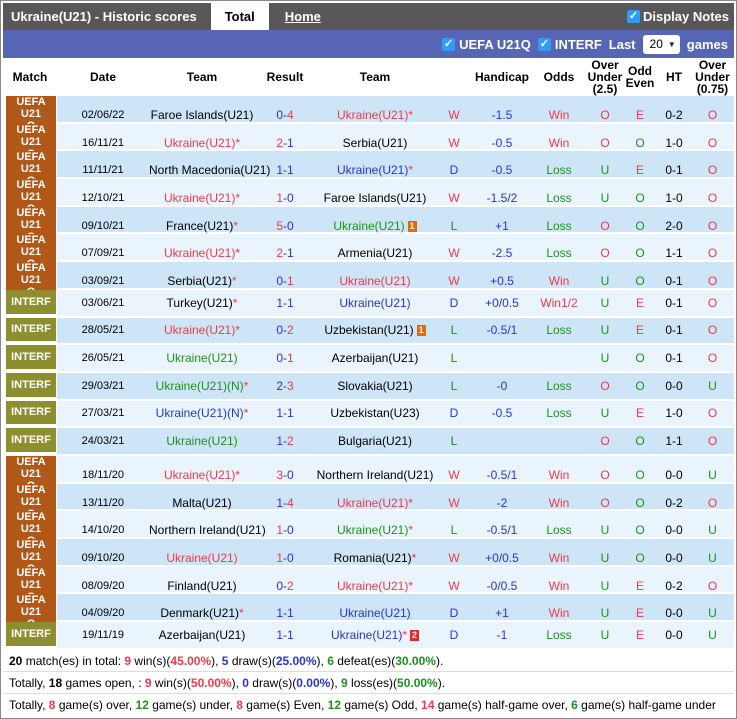  I want to click on summary-segment: game(s) under,, so click(192, 704).